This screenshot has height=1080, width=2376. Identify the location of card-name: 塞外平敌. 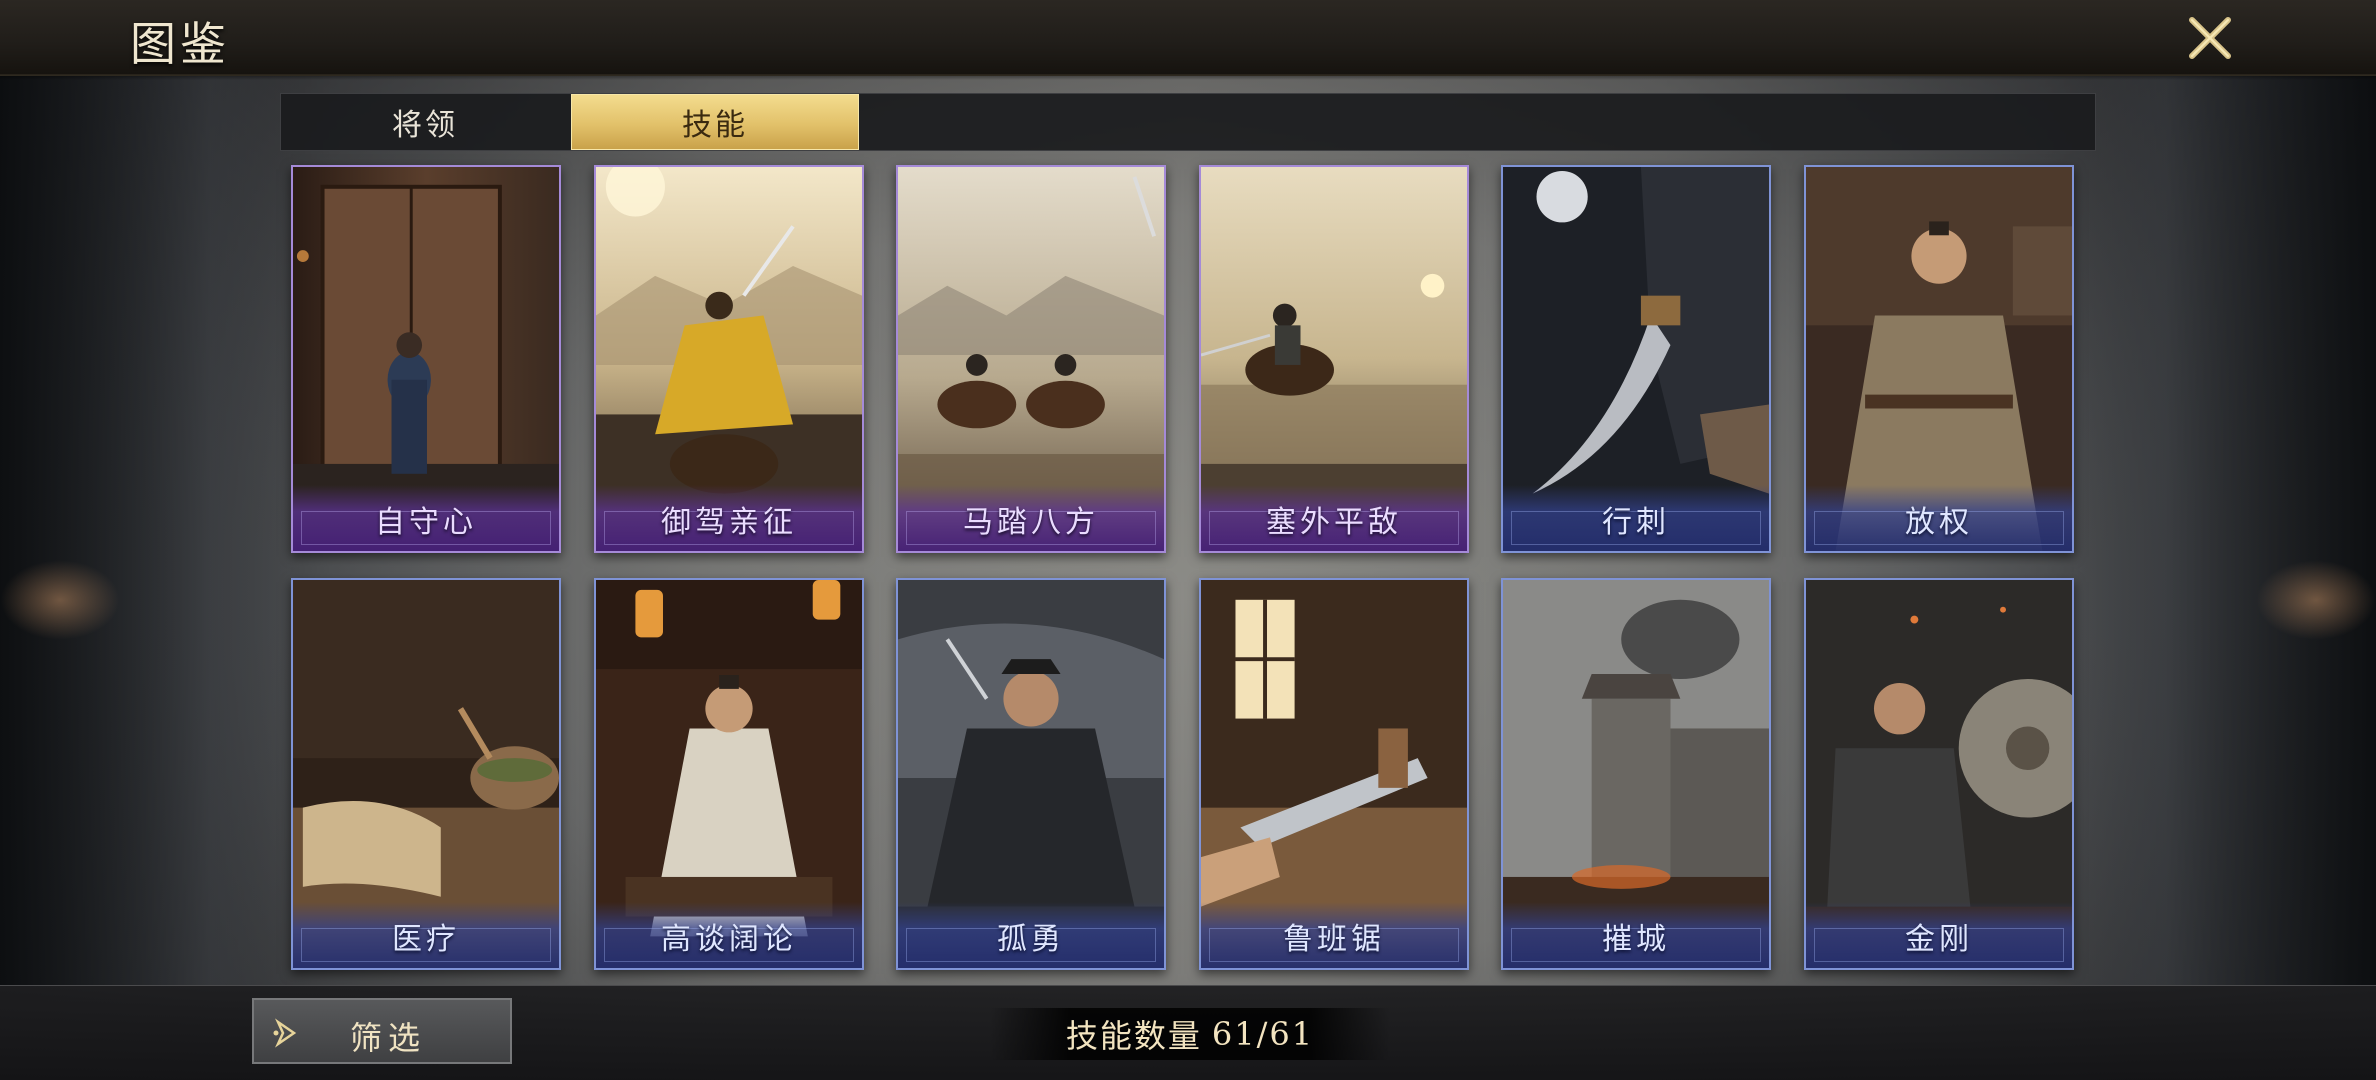
(1334, 522).